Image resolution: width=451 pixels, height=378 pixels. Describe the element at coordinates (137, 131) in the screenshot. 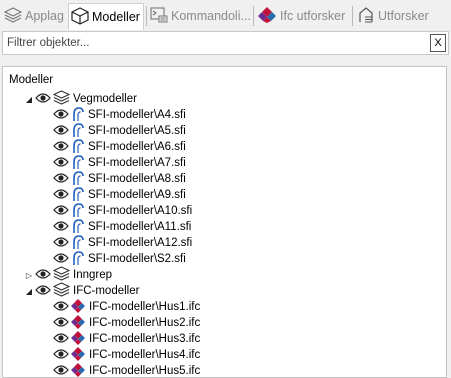

I see `tree-item-label: SFI-modeller\A5.sfi` at that location.